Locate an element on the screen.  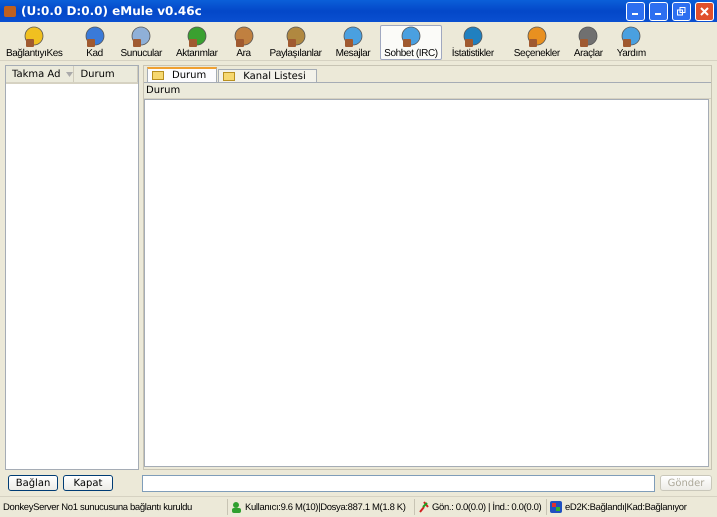
close-channel-button: Kapat is located at coordinates (88, 483).